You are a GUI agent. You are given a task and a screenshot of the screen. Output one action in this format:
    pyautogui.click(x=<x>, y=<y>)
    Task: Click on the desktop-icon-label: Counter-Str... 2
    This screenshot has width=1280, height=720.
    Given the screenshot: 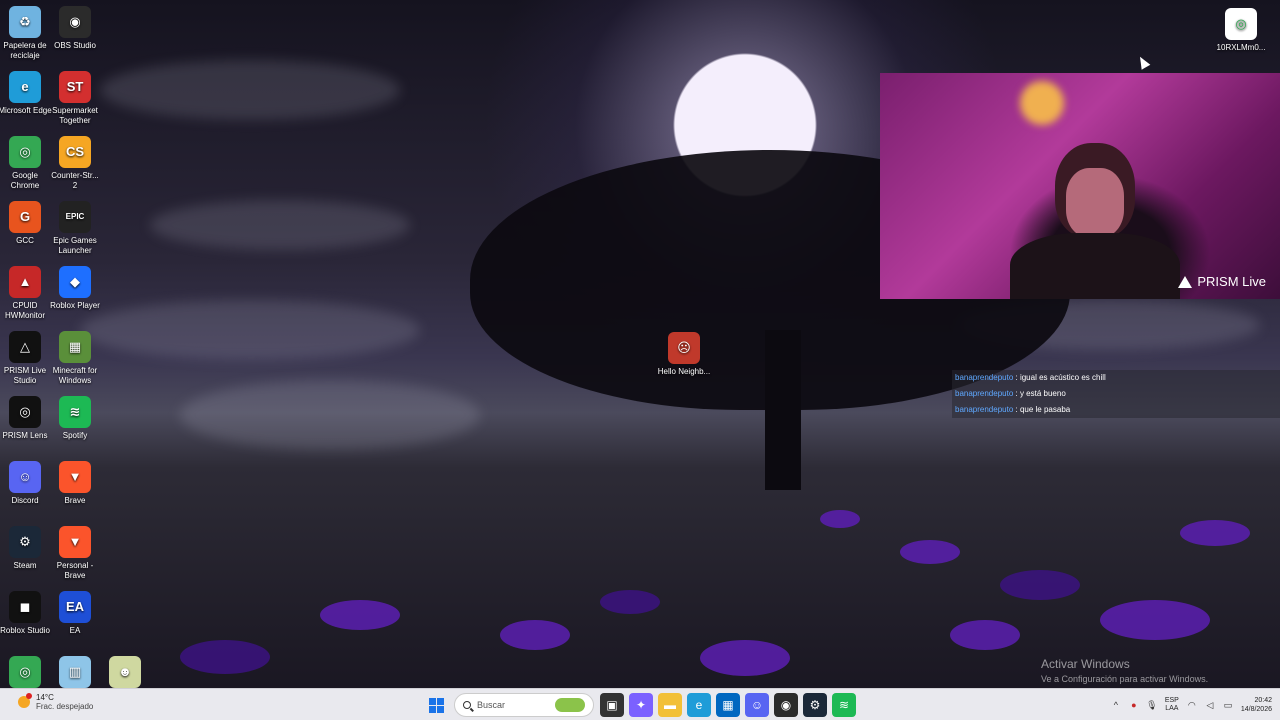 What is the action you would take?
    pyautogui.click(x=75, y=180)
    